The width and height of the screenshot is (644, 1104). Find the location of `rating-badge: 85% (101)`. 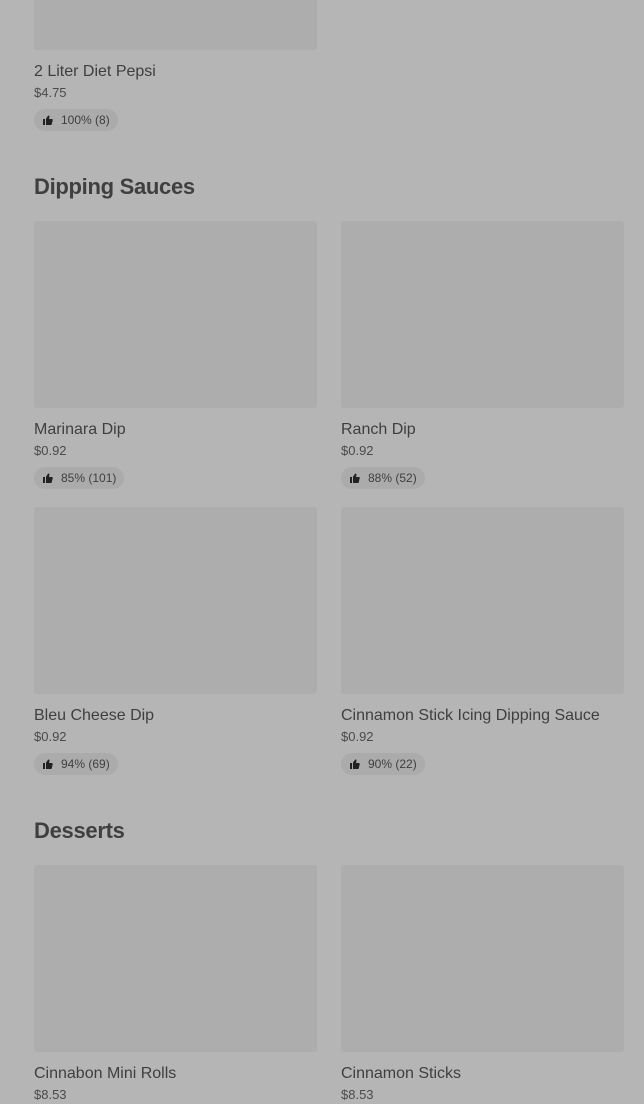

rating-badge: 85% (101) is located at coordinates (79, 478).